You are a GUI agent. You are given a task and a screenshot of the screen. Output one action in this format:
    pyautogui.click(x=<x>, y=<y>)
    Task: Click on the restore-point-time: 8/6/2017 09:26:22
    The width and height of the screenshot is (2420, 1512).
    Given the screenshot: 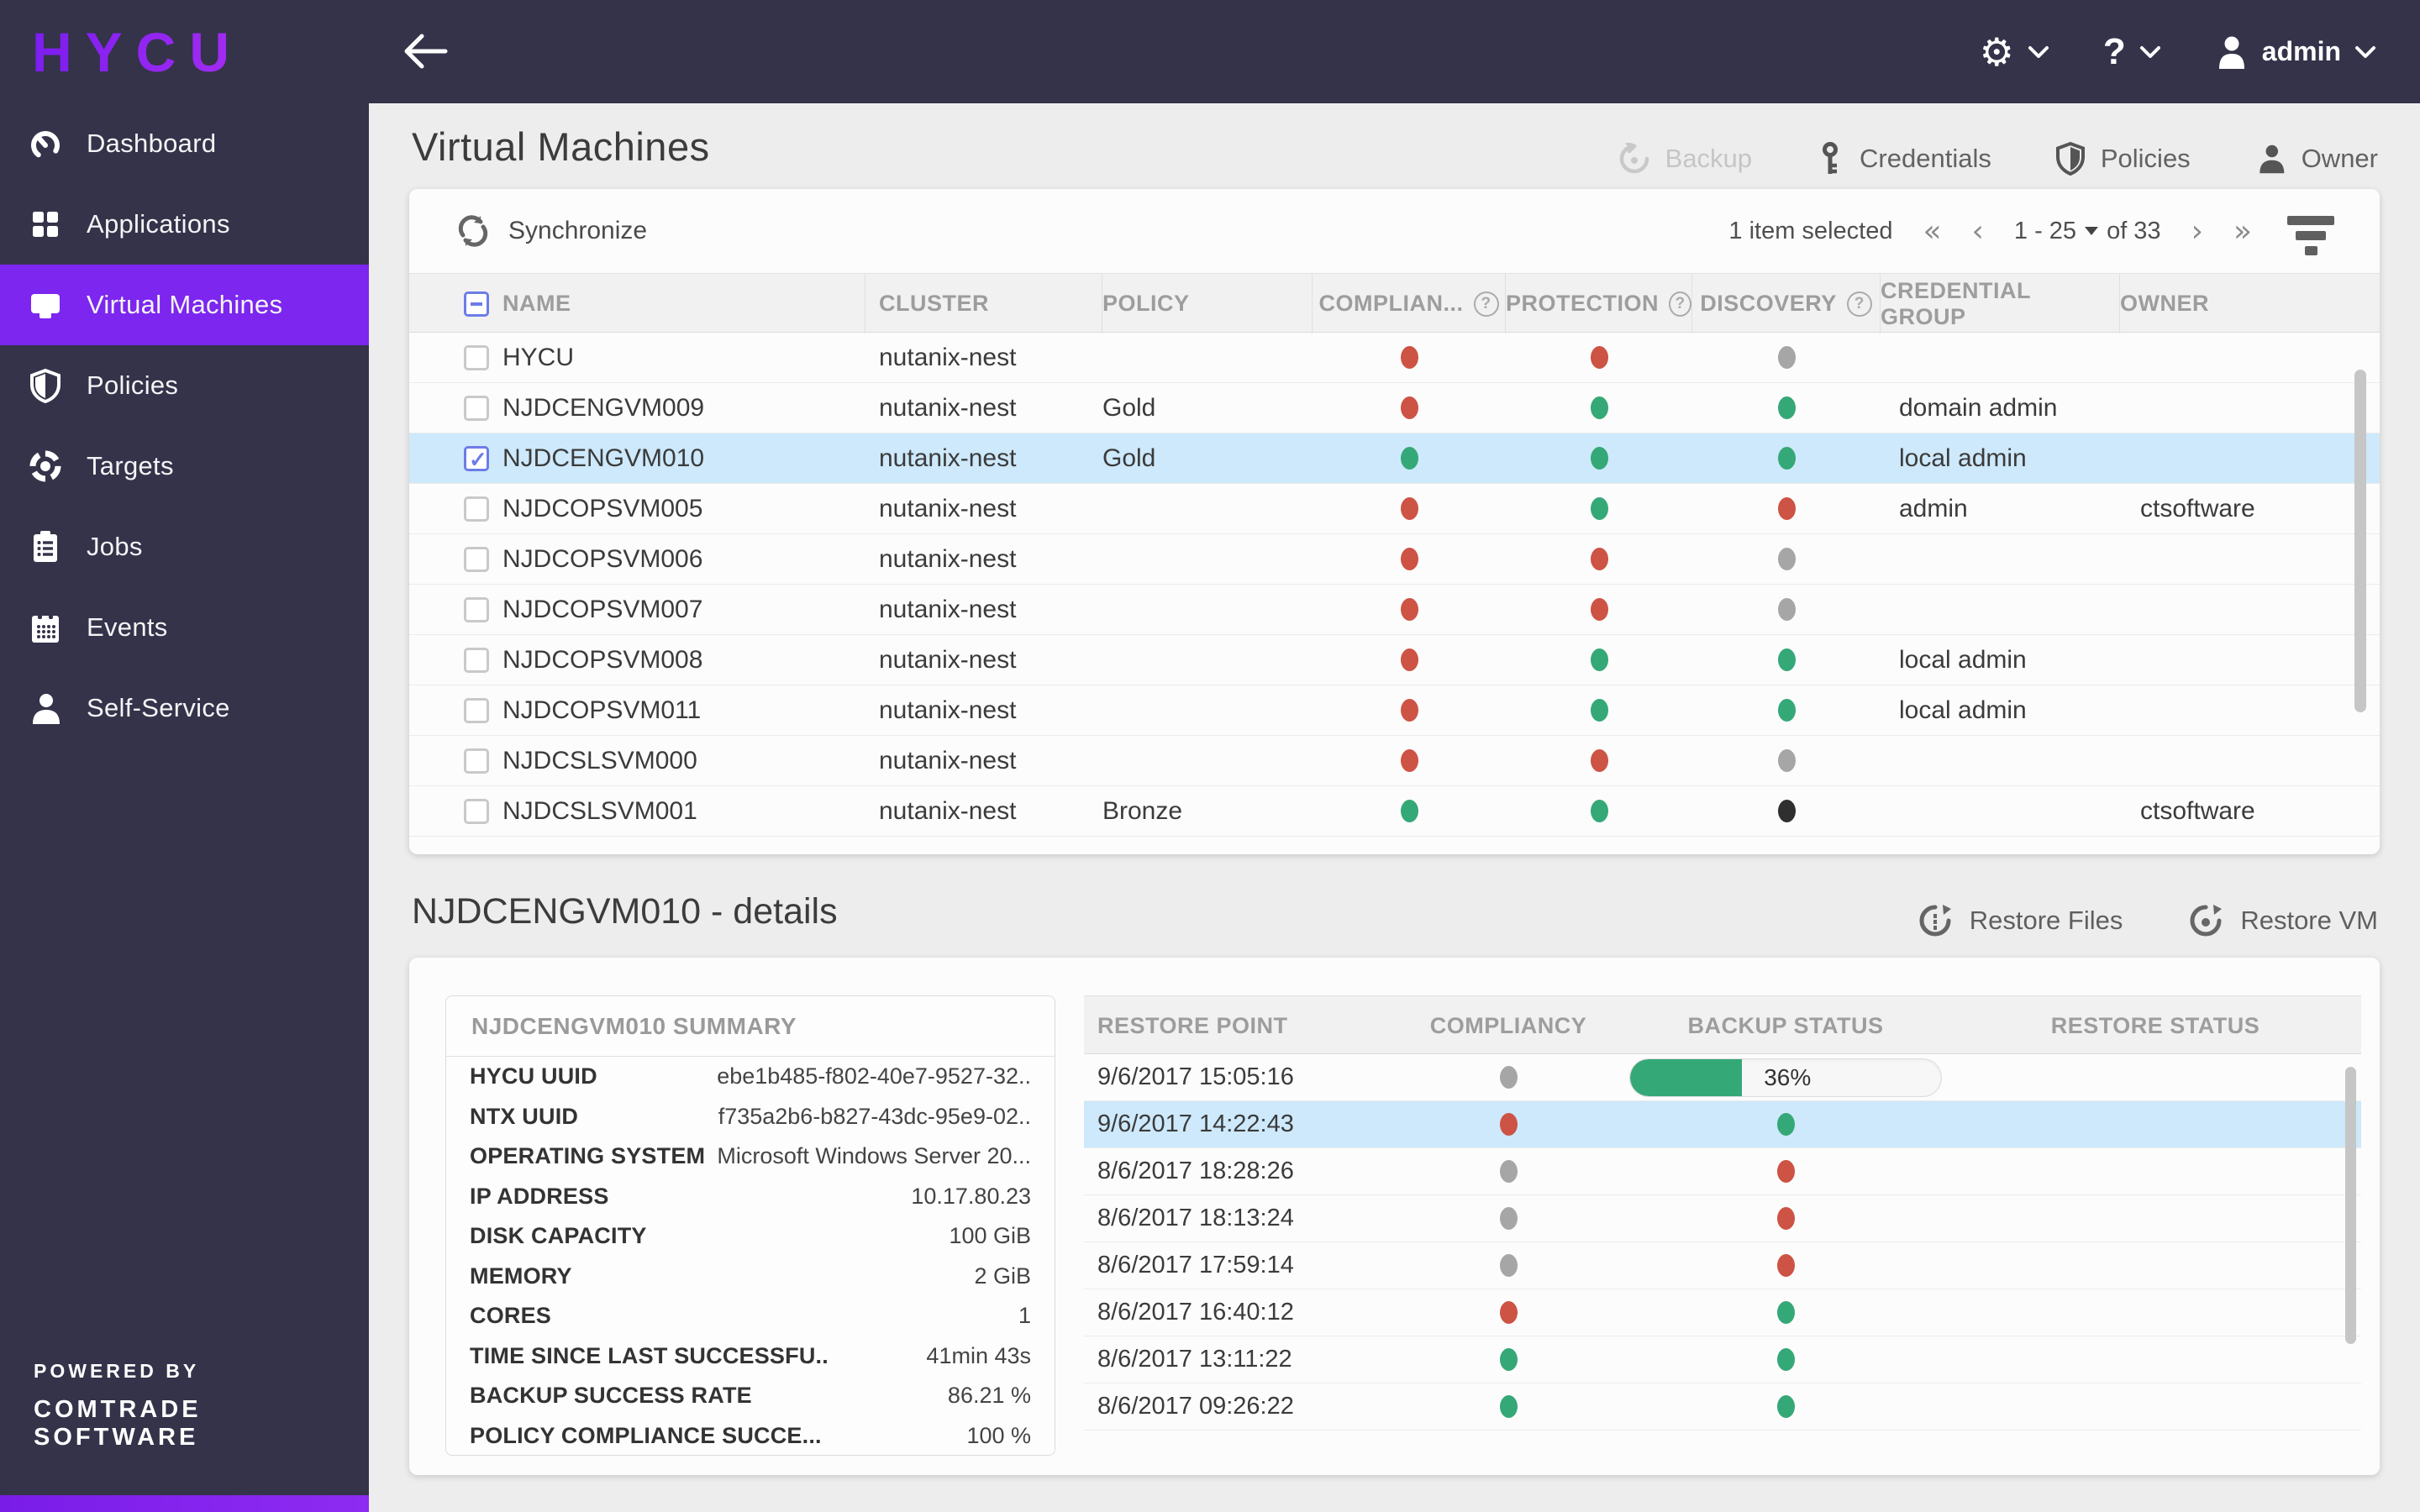 What is the action you would take?
    pyautogui.click(x=1195, y=1406)
    